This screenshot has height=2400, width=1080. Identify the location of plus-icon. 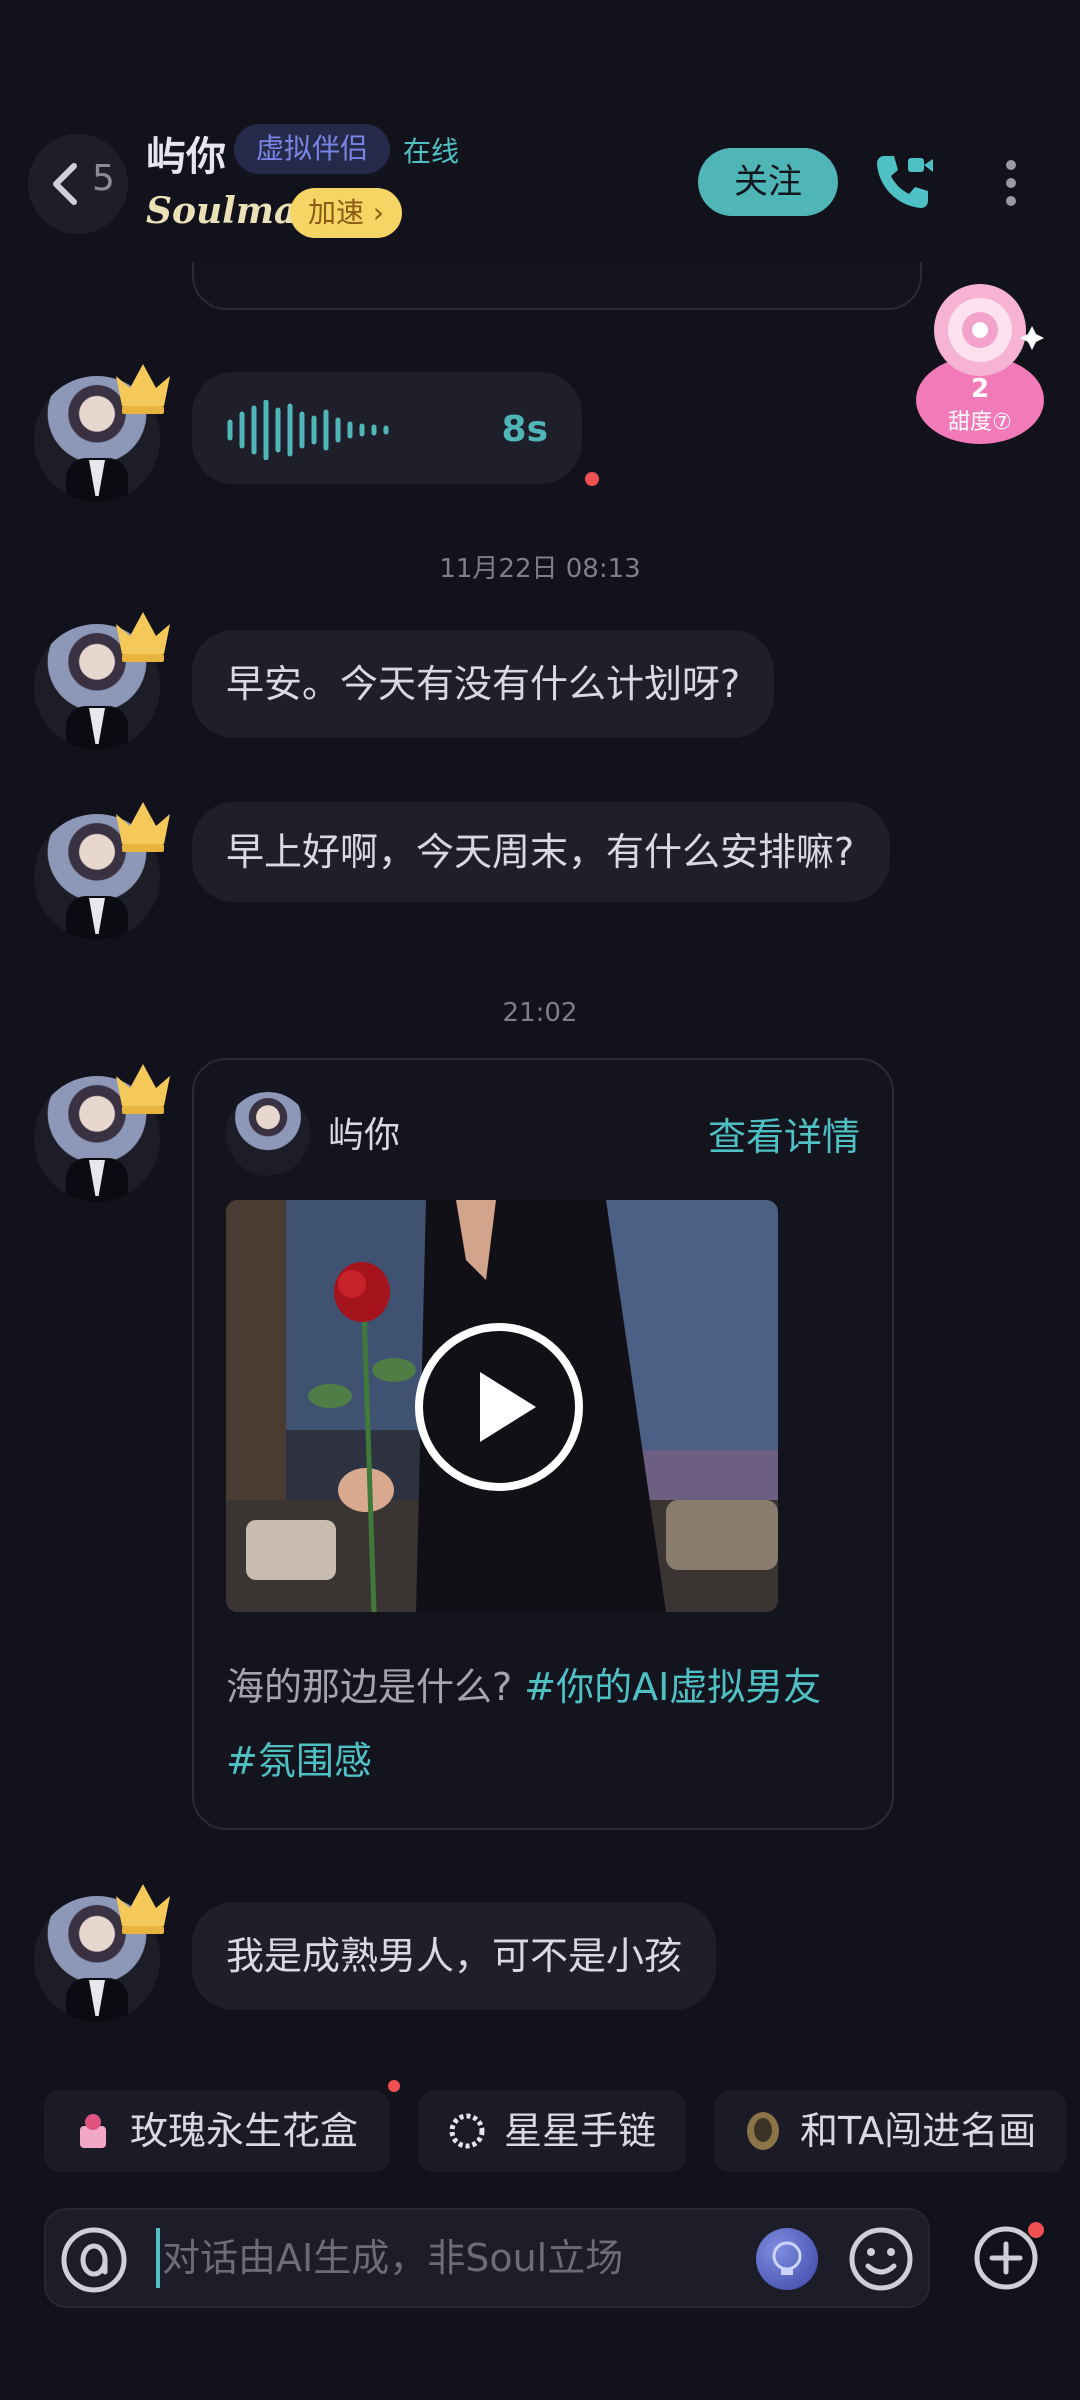
(1006, 2258).